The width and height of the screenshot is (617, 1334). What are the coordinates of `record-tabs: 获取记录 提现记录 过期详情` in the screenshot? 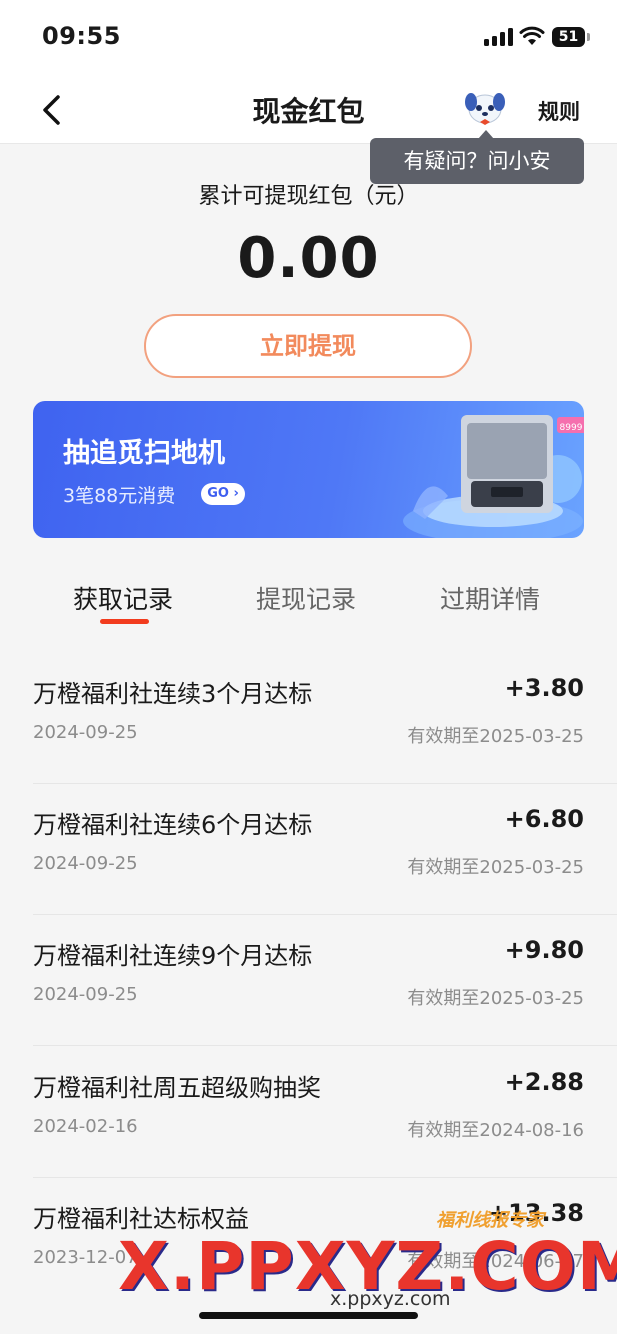 It's located at (308, 598).